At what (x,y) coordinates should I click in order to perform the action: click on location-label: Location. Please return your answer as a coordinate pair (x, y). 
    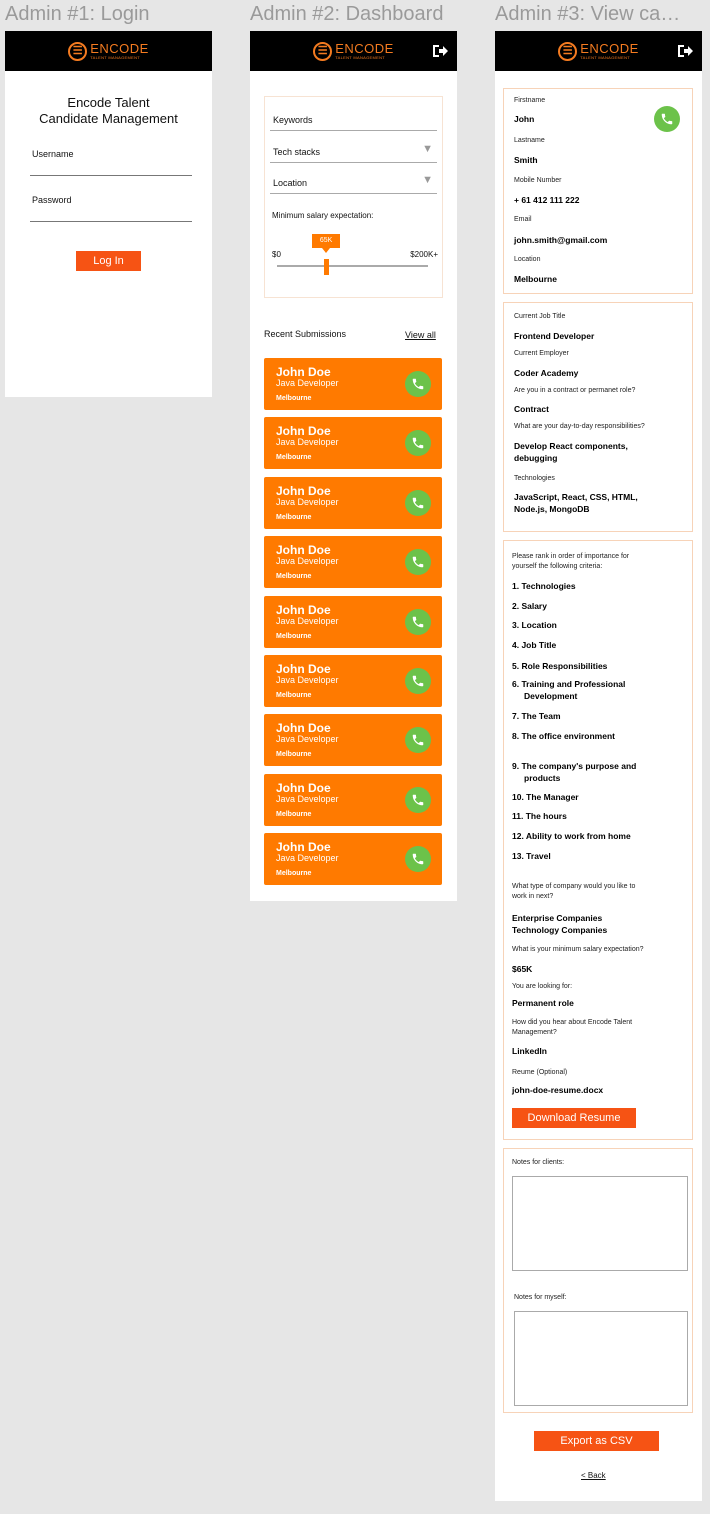
    Looking at the image, I should click on (527, 259).